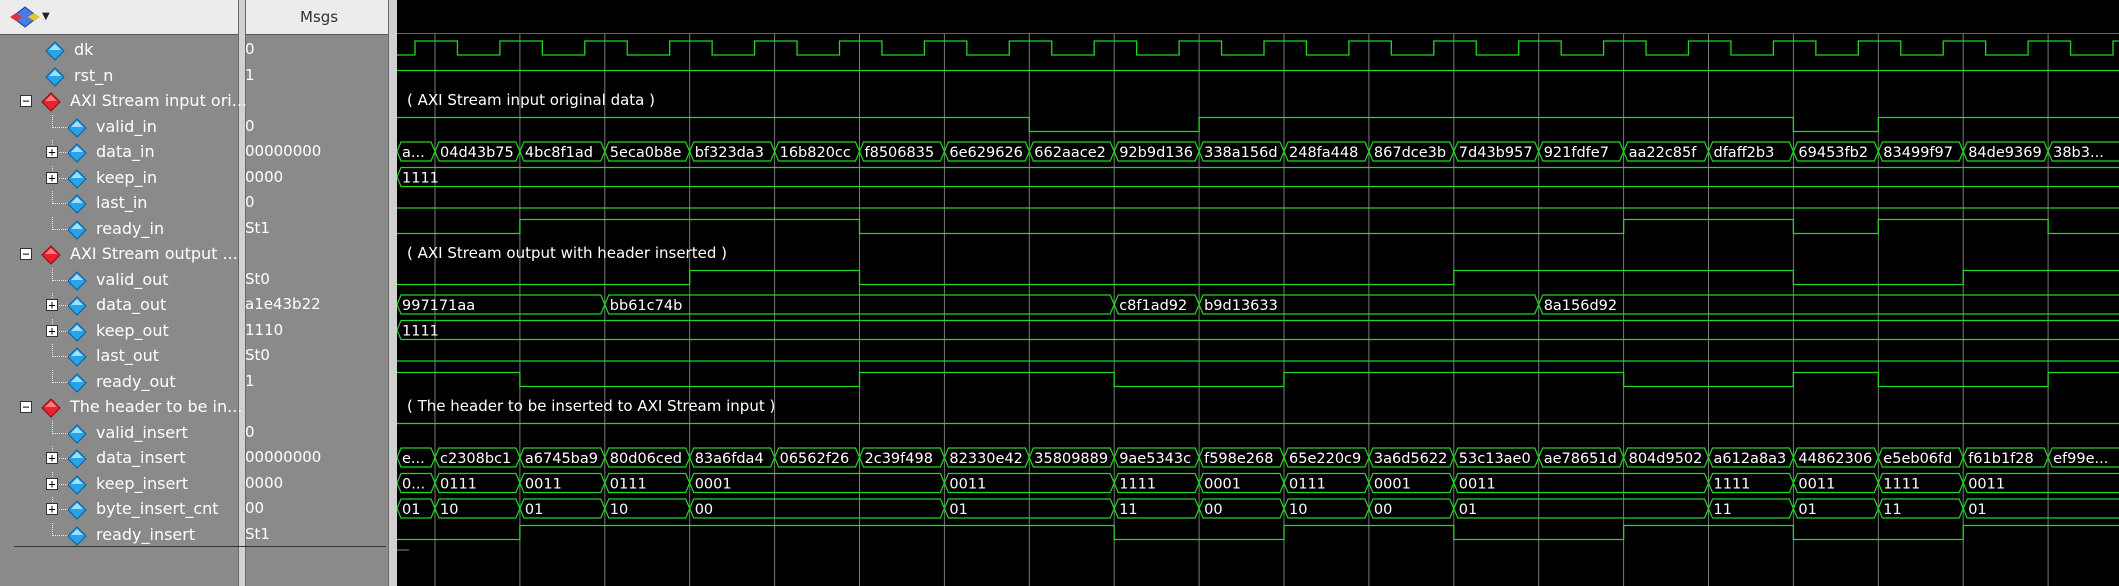 The height and width of the screenshot is (586, 2119). What do you see at coordinates (561, 459) in the screenshot?
I see `data-insert-value: a6745ba9` at bounding box center [561, 459].